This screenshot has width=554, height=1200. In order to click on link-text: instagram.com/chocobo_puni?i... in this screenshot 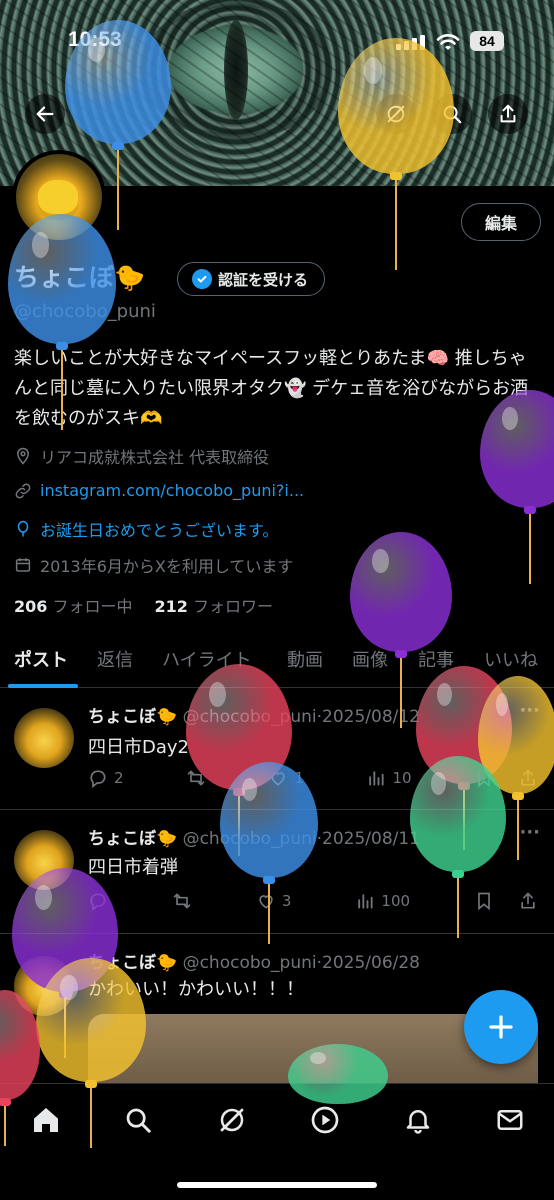, I will do `click(172, 490)`.